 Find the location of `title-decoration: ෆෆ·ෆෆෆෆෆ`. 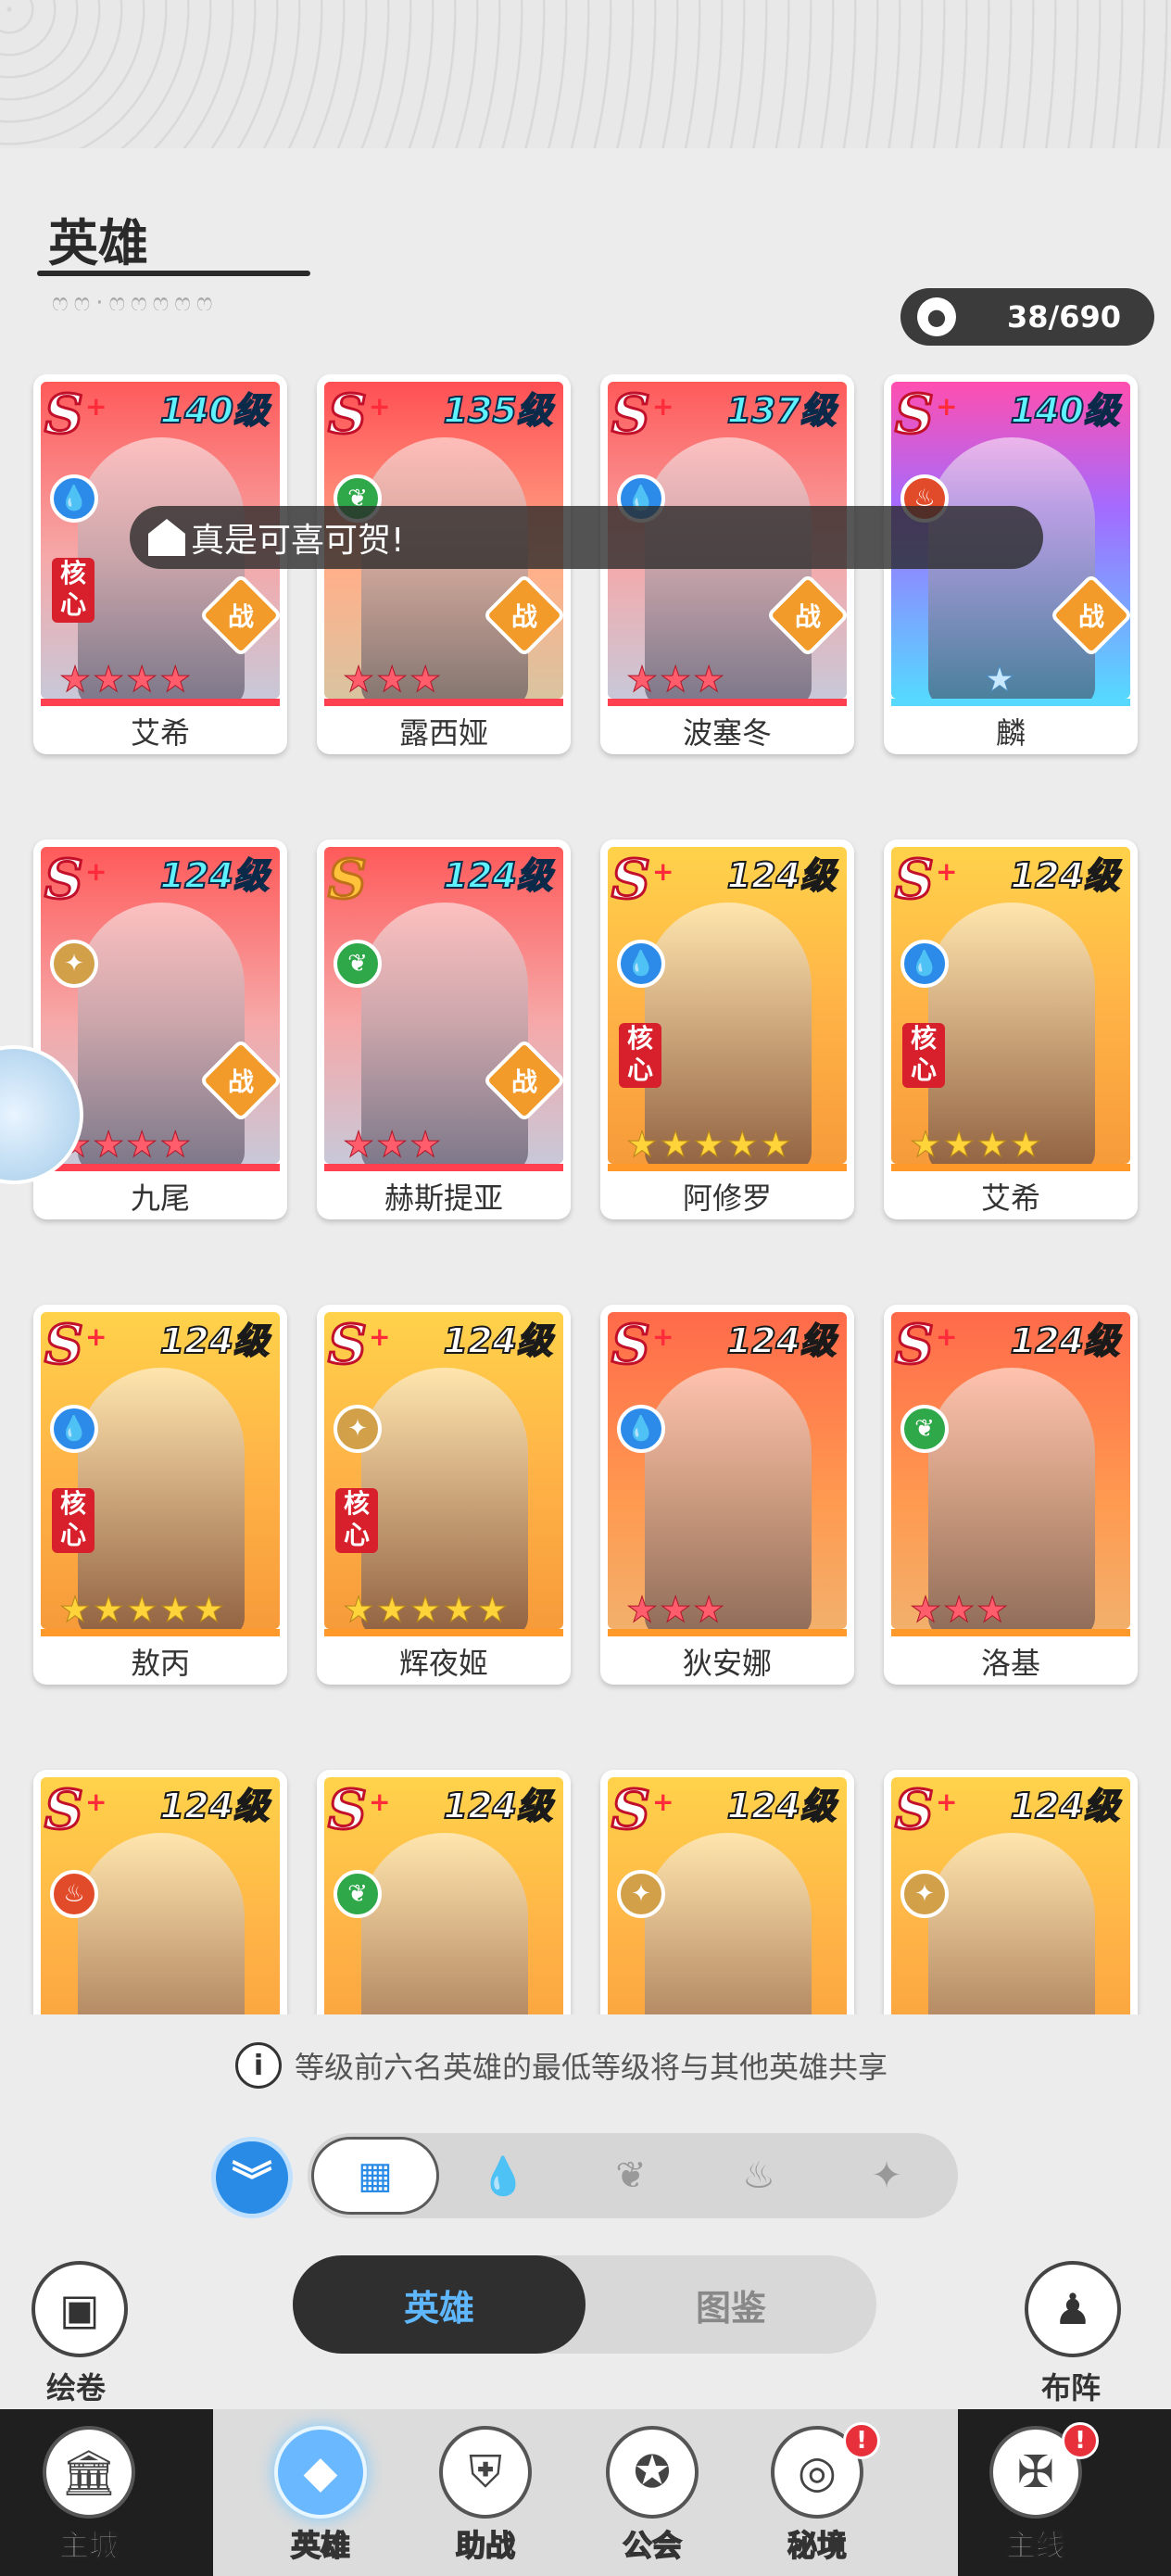

title-decoration: ෆෆ·ෆෆෆෆෆ is located at coordinates (136, 303).